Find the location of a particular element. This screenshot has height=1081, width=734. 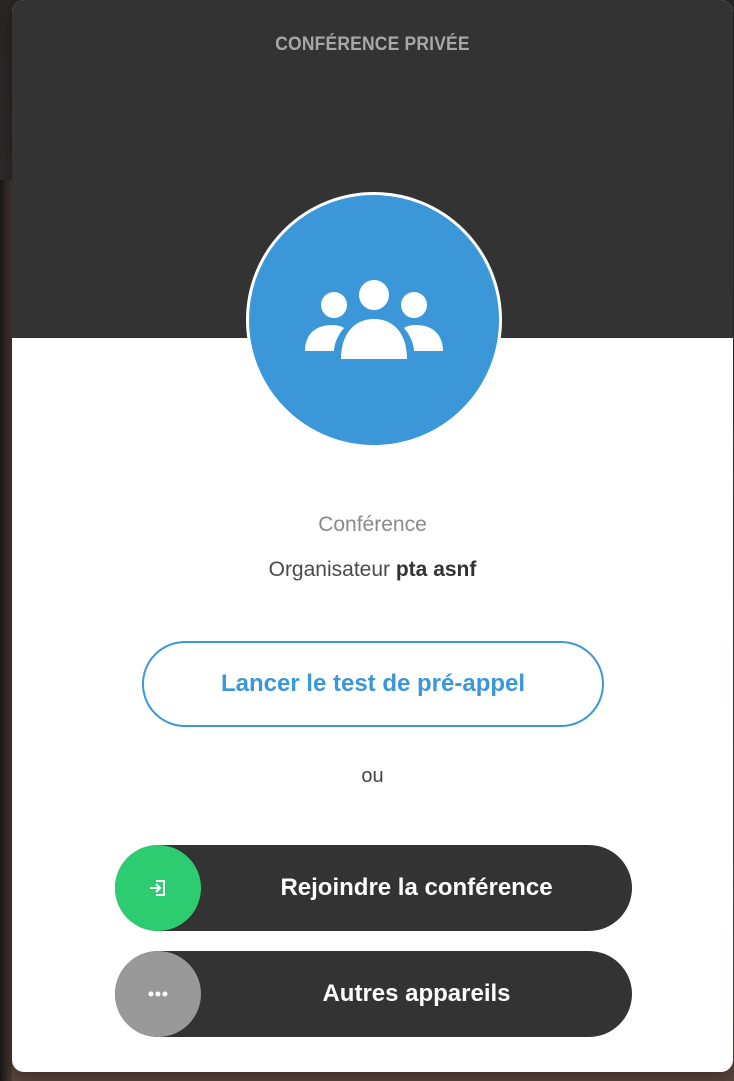

background-video-edge is located at coordinates (6, 630).